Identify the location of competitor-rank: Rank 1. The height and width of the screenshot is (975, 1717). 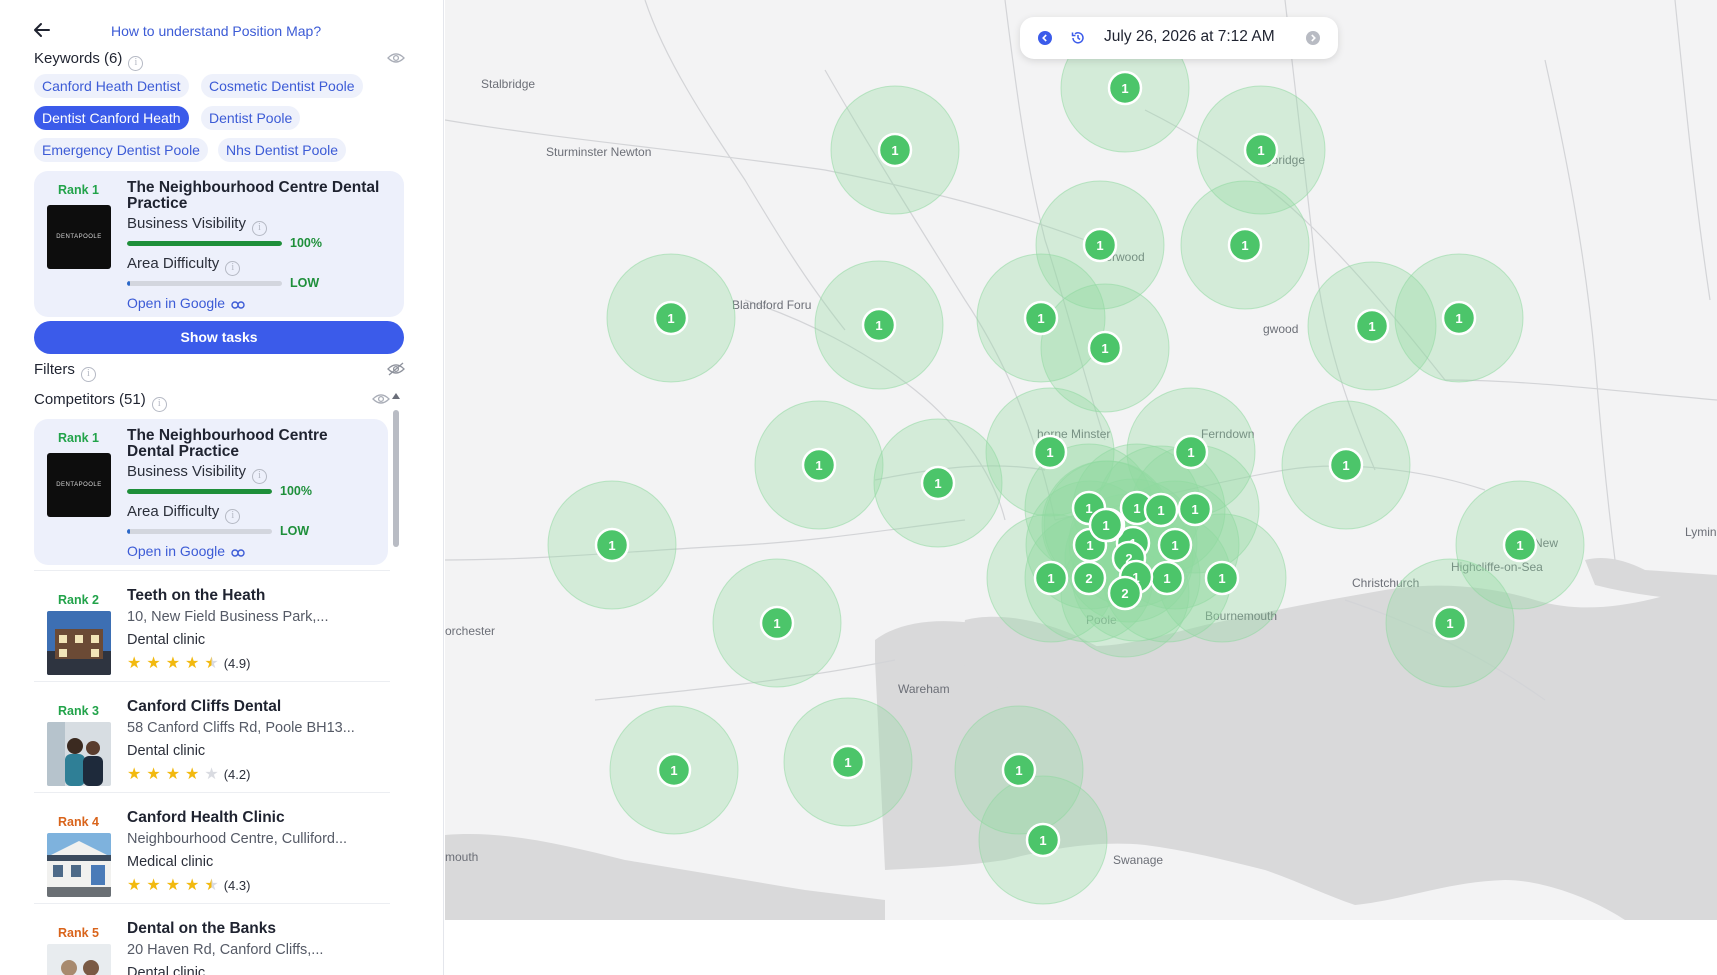
(78, 438).